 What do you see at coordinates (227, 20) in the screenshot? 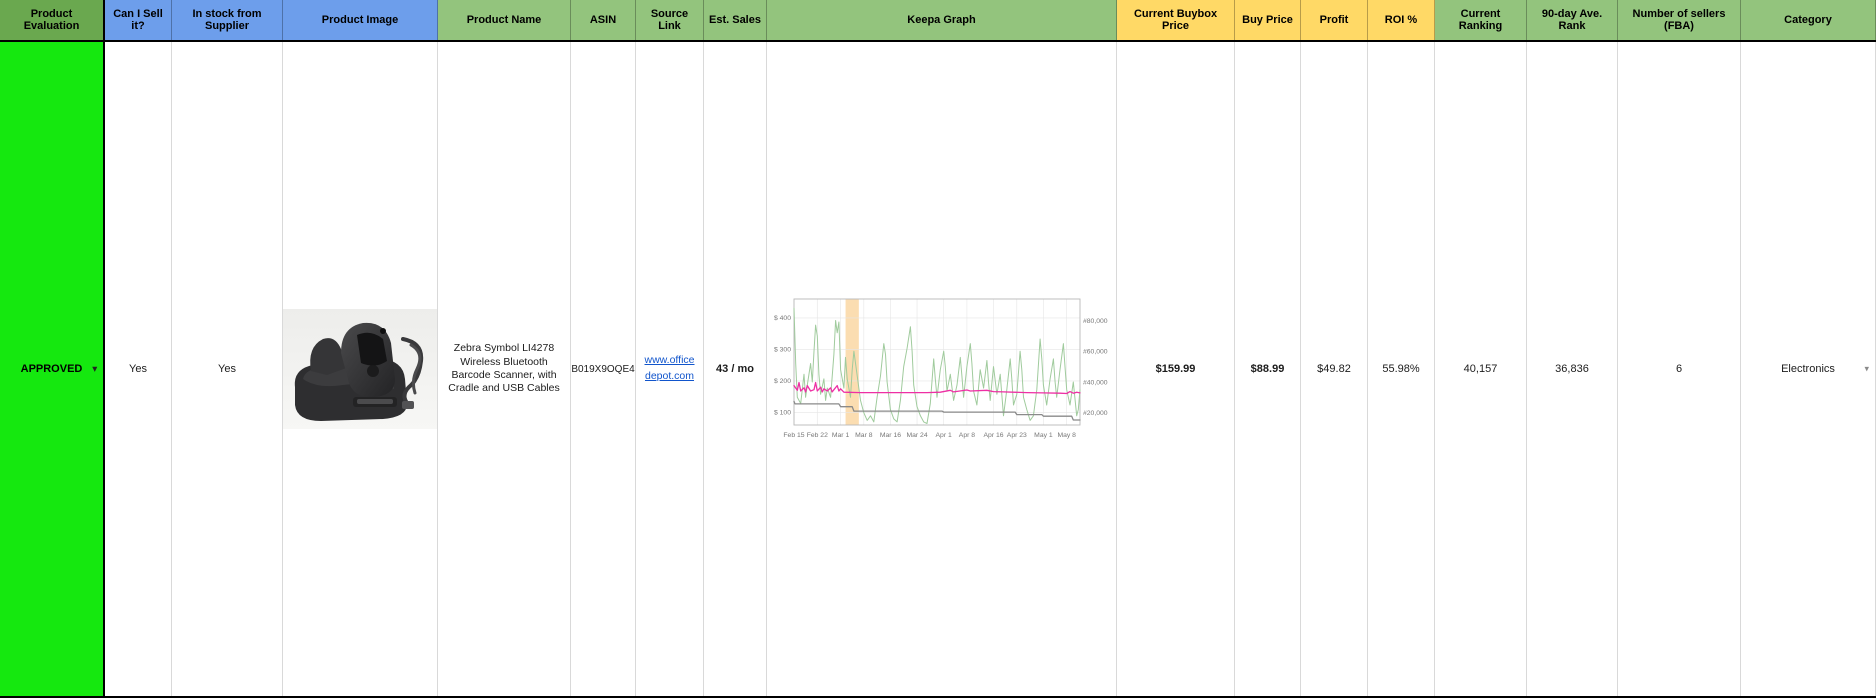
I see `column-header-in-stock-from-supplier: In stock from Supplier` at bounding box center [227, 20].